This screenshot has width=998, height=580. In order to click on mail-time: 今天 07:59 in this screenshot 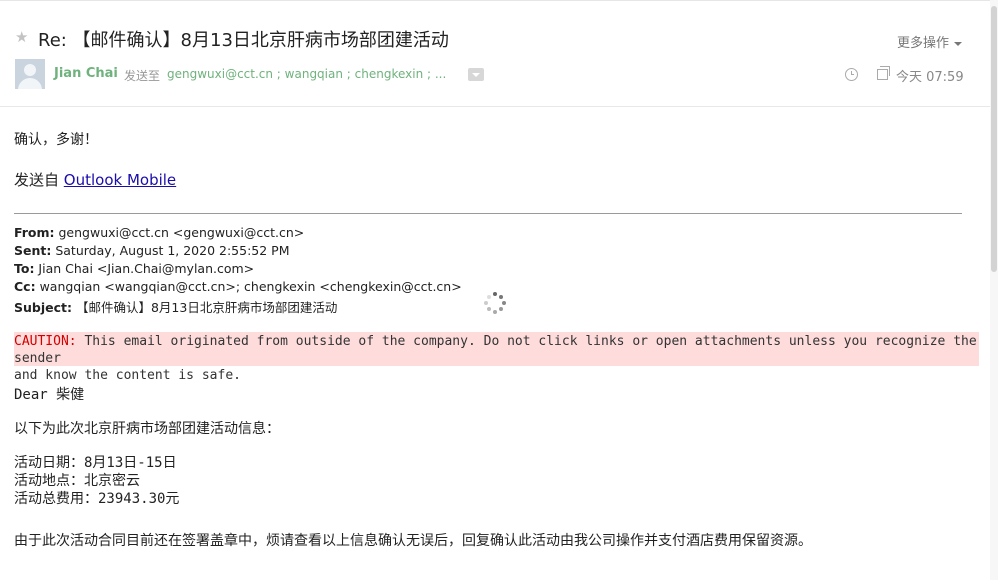, I will do `click(930, 77)`.